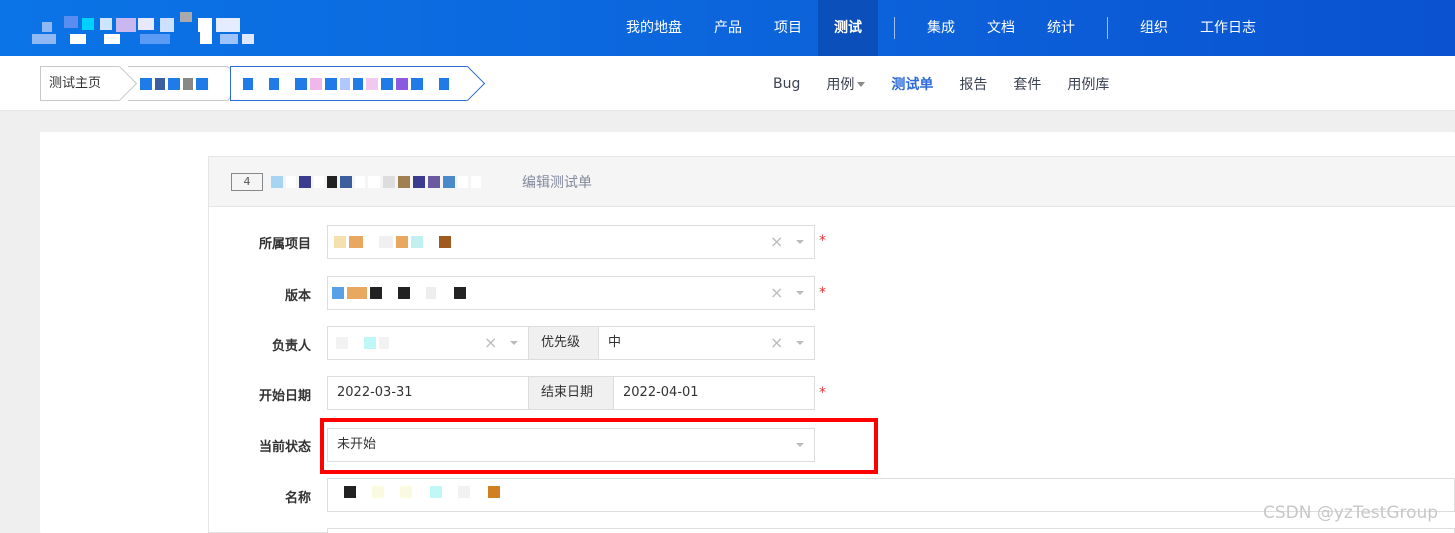 The height and width of the screenshot is (533, 1455). I want to click on main-nav: 我的地盘 产品 项目 测试 集成 文档 统计 组织 工作日志, so click(941, 28).